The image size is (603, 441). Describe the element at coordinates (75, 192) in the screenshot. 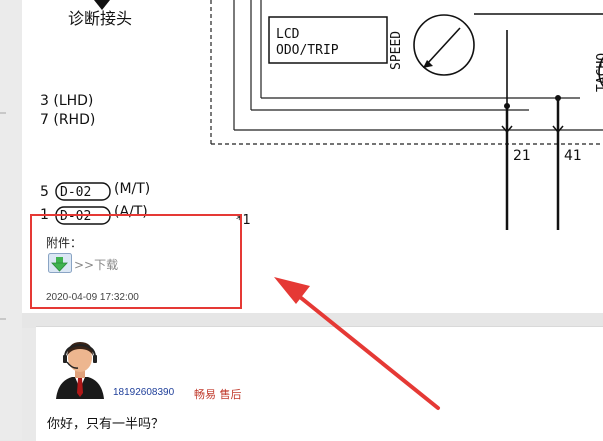

I see `connector-d02-mt: D-02` at that location.